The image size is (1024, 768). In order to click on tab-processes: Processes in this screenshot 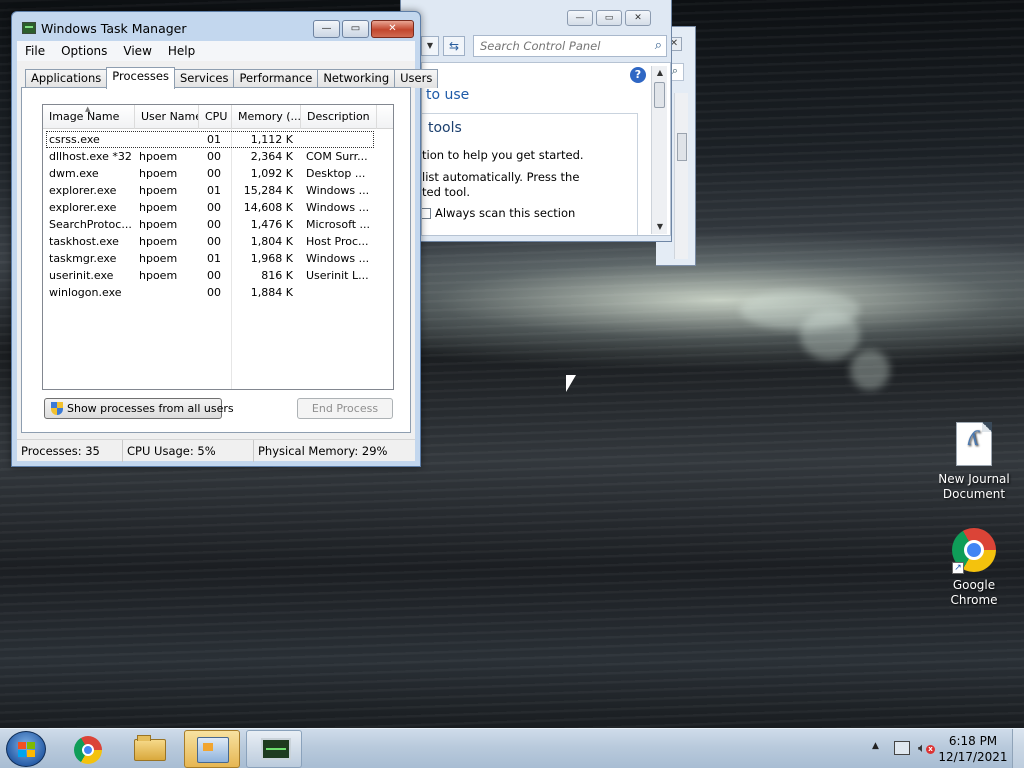, I will do `click(140, 78)`.